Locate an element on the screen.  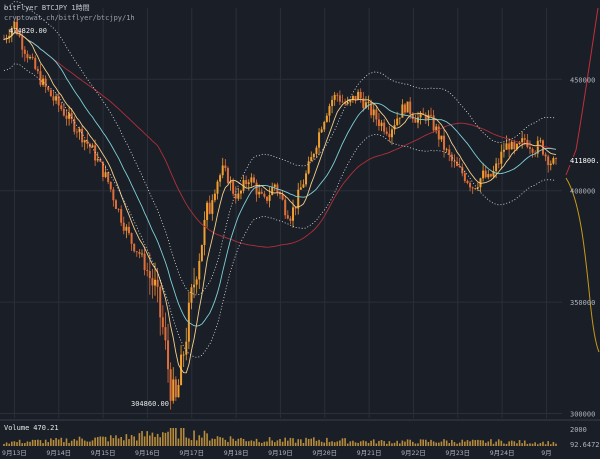
volume-value: 470.21 is located at coordinates (46, 428).